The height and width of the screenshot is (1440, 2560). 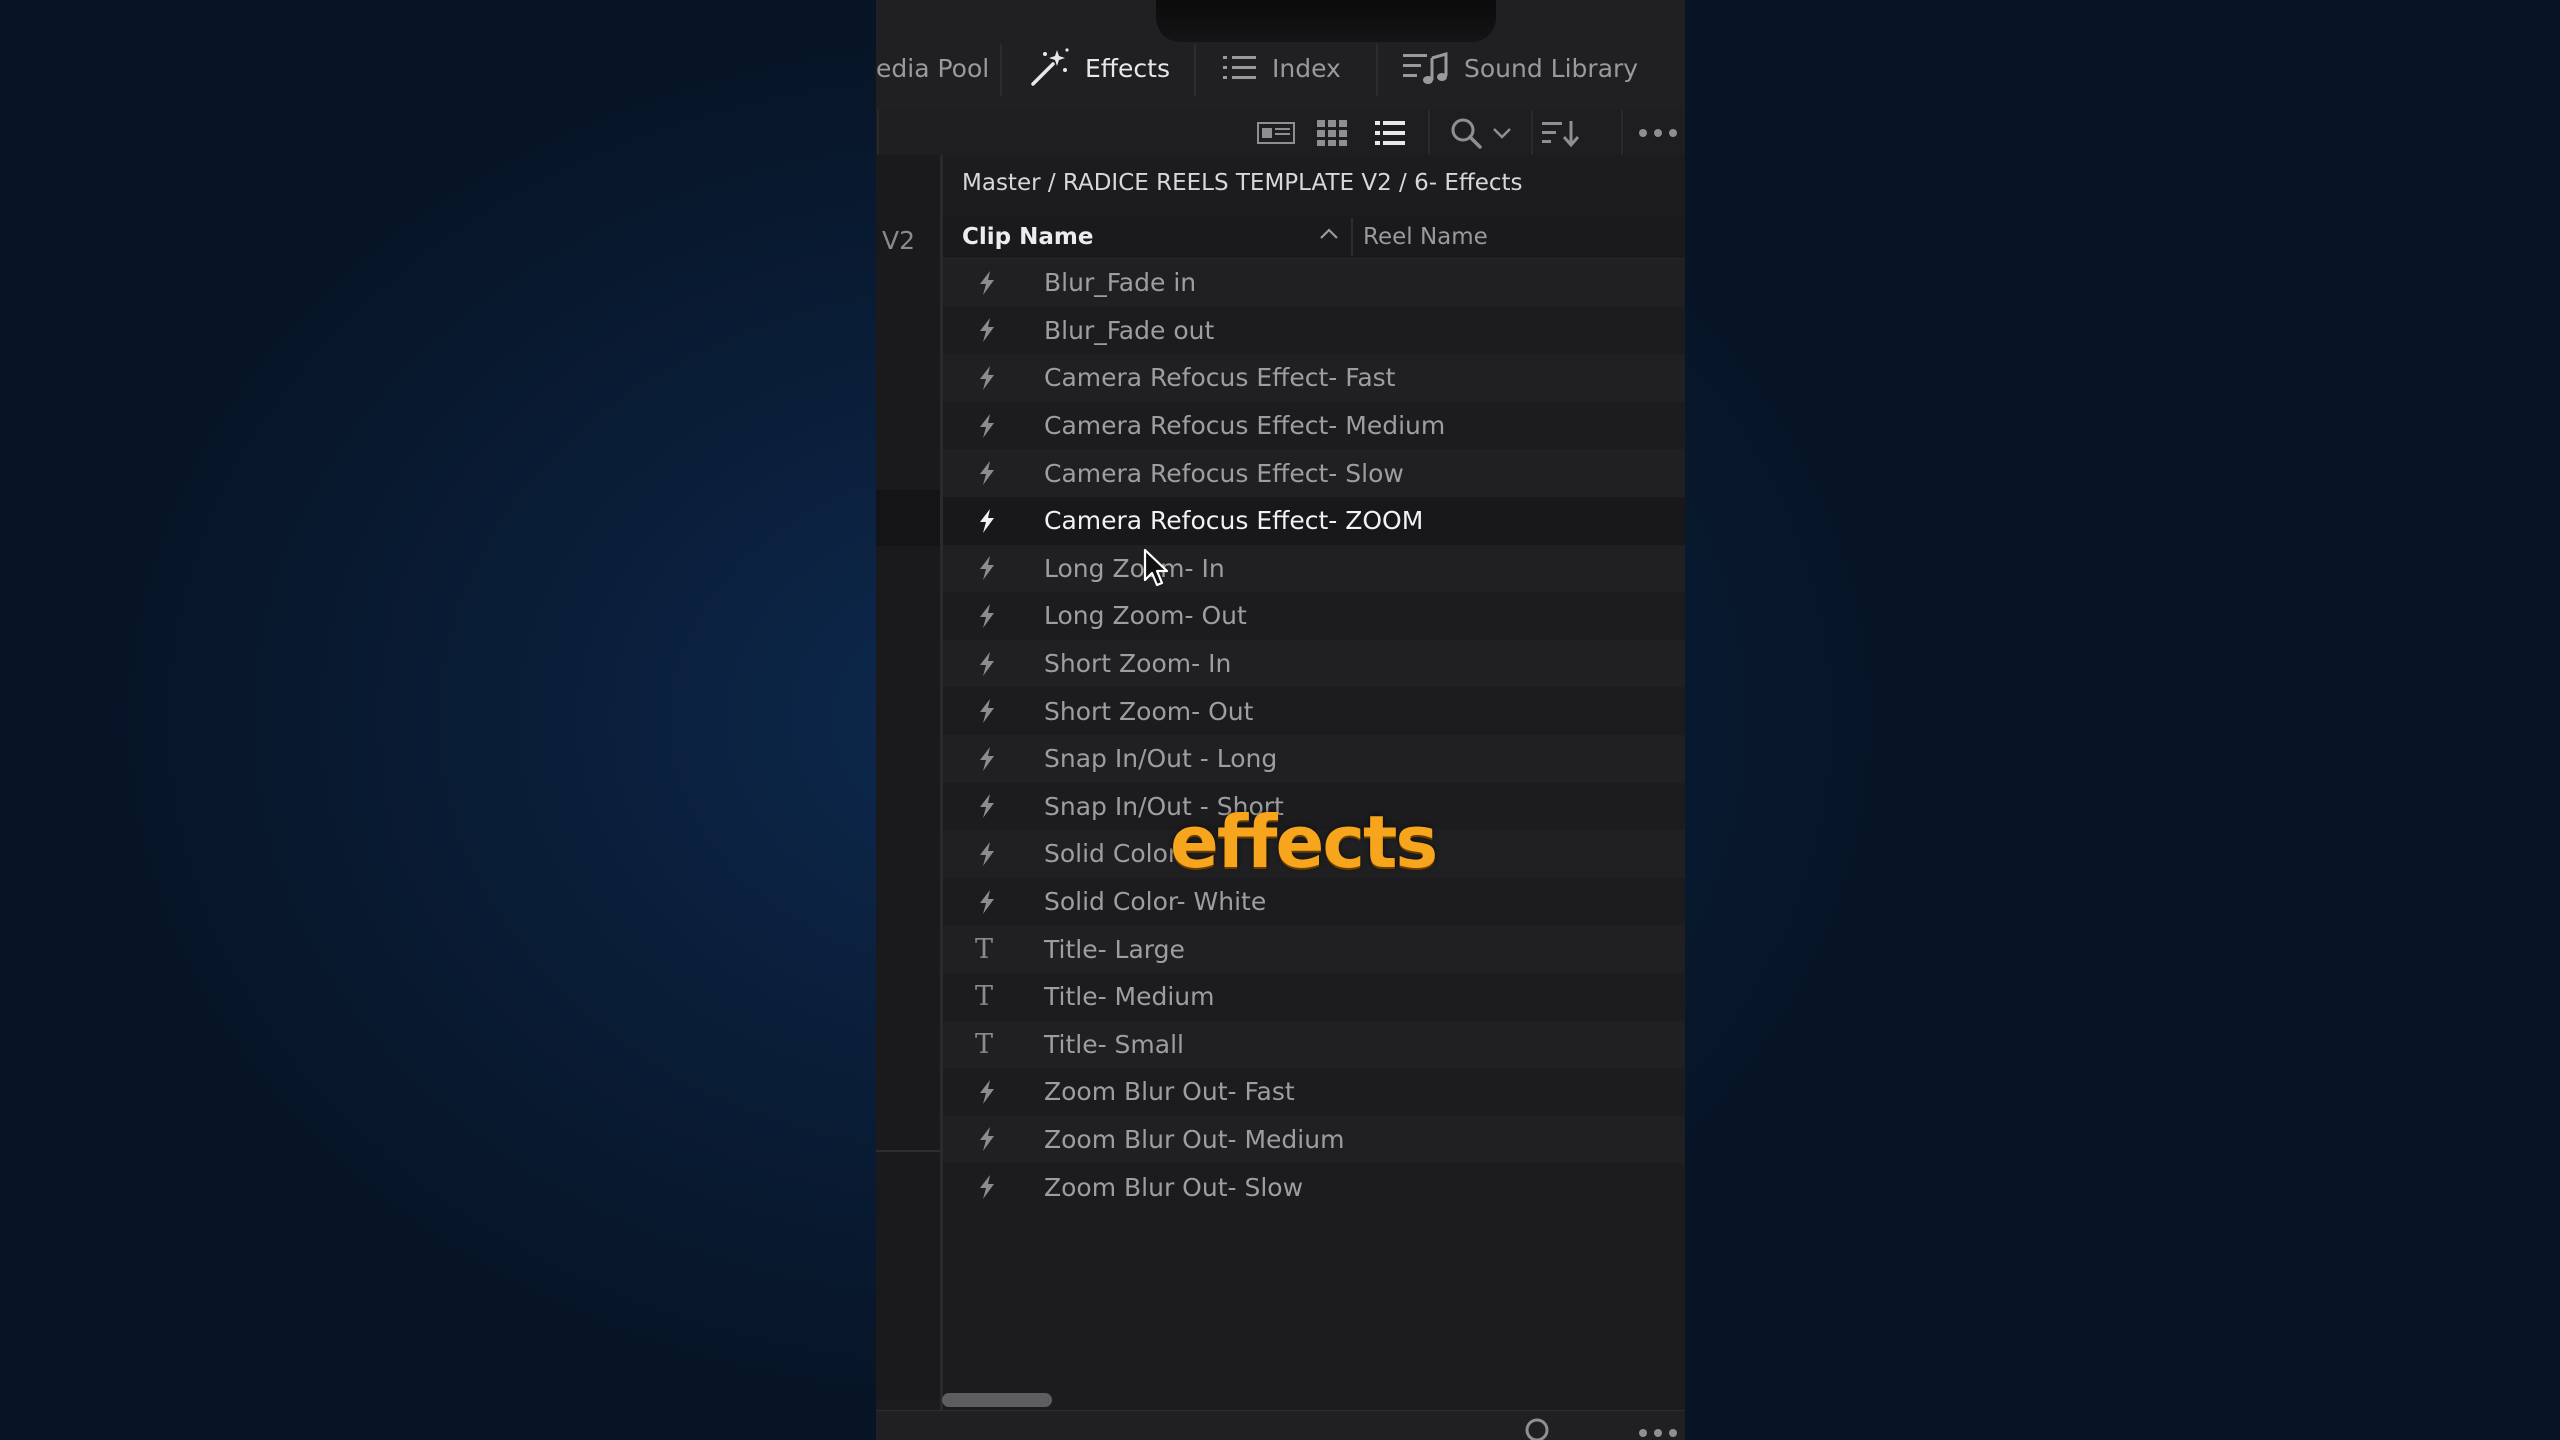 I want to click on panel-tab-bar: edia Pool Effects Index Sound Library, so click(x=1280, y=55).